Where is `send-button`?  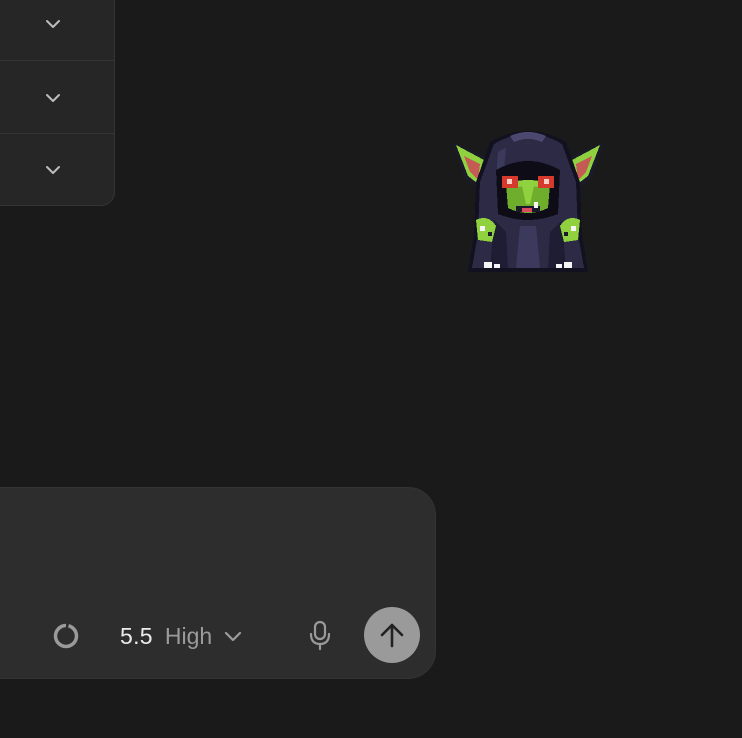
send-button is located at coordinates (392, 635).